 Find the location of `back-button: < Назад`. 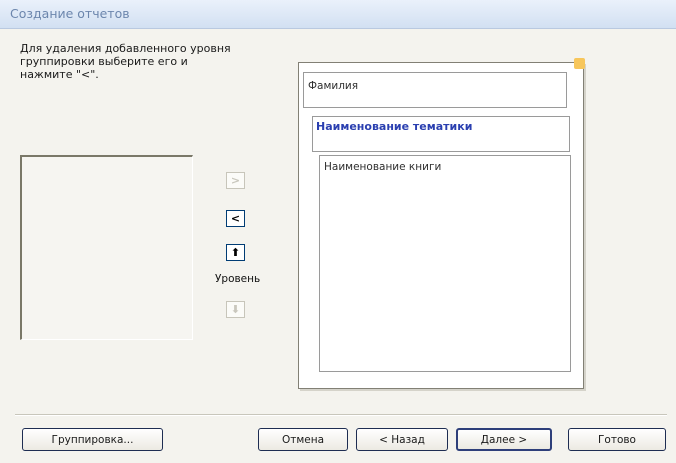

back-button: < Назад is located at coordinates (402, 439).